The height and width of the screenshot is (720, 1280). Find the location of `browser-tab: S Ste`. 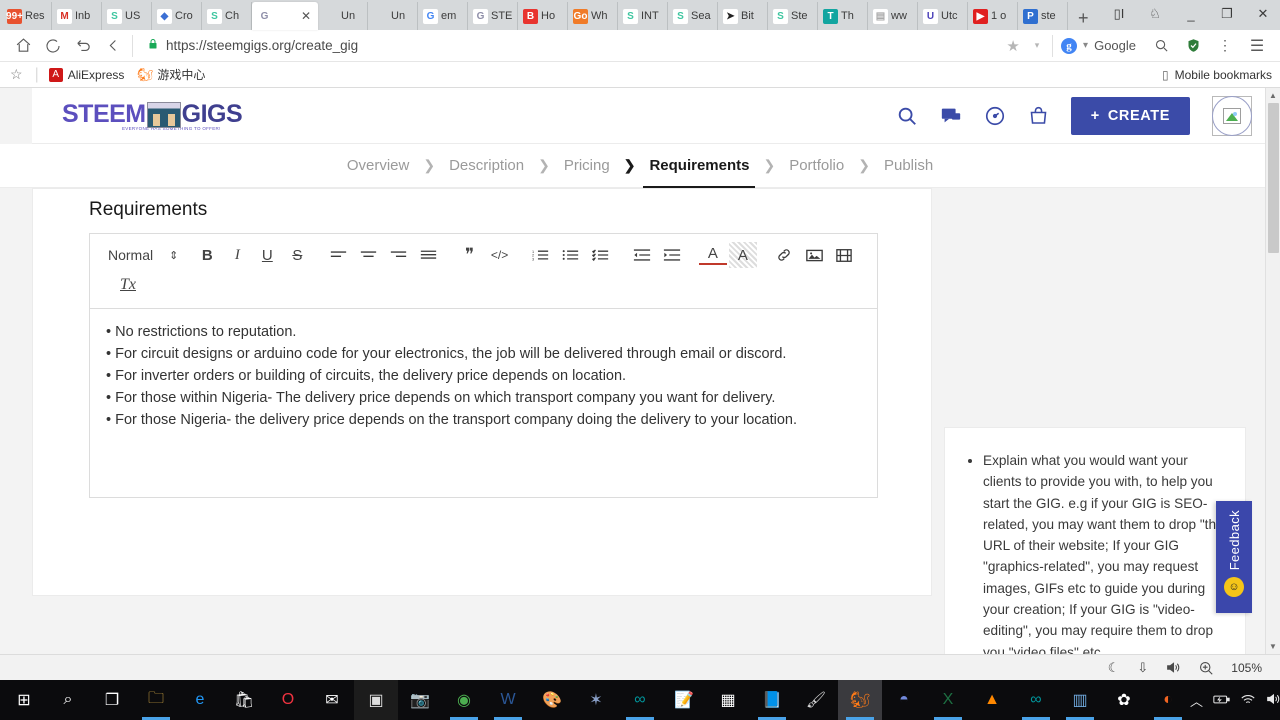

browser-tab: S Ste is located at coordinates (793, 16).